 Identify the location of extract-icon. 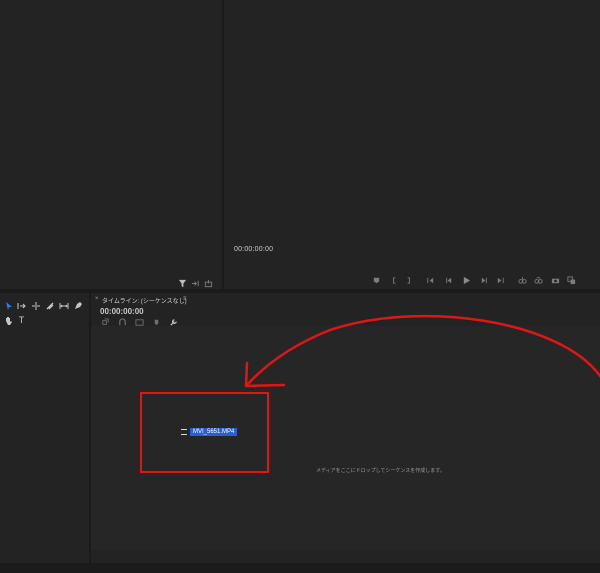
(538, 280).